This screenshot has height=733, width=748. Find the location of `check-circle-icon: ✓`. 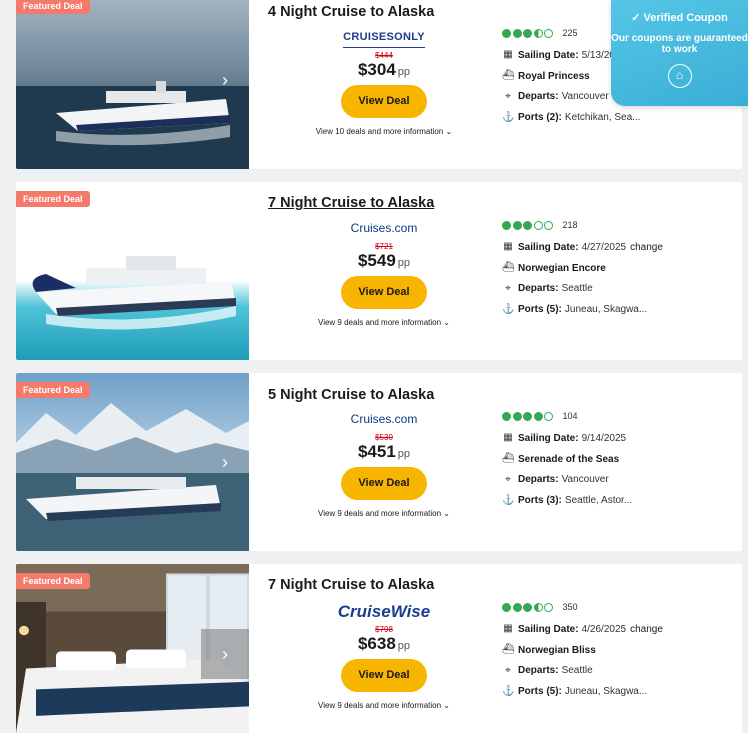

check-circle-icon: ✓ is located at coordinates (636, 18).